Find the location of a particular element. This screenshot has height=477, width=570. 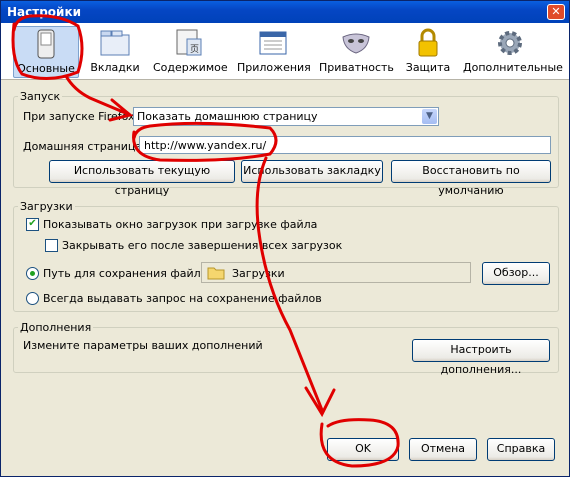

close-button: ✕ is located at coordinates (556, 12).